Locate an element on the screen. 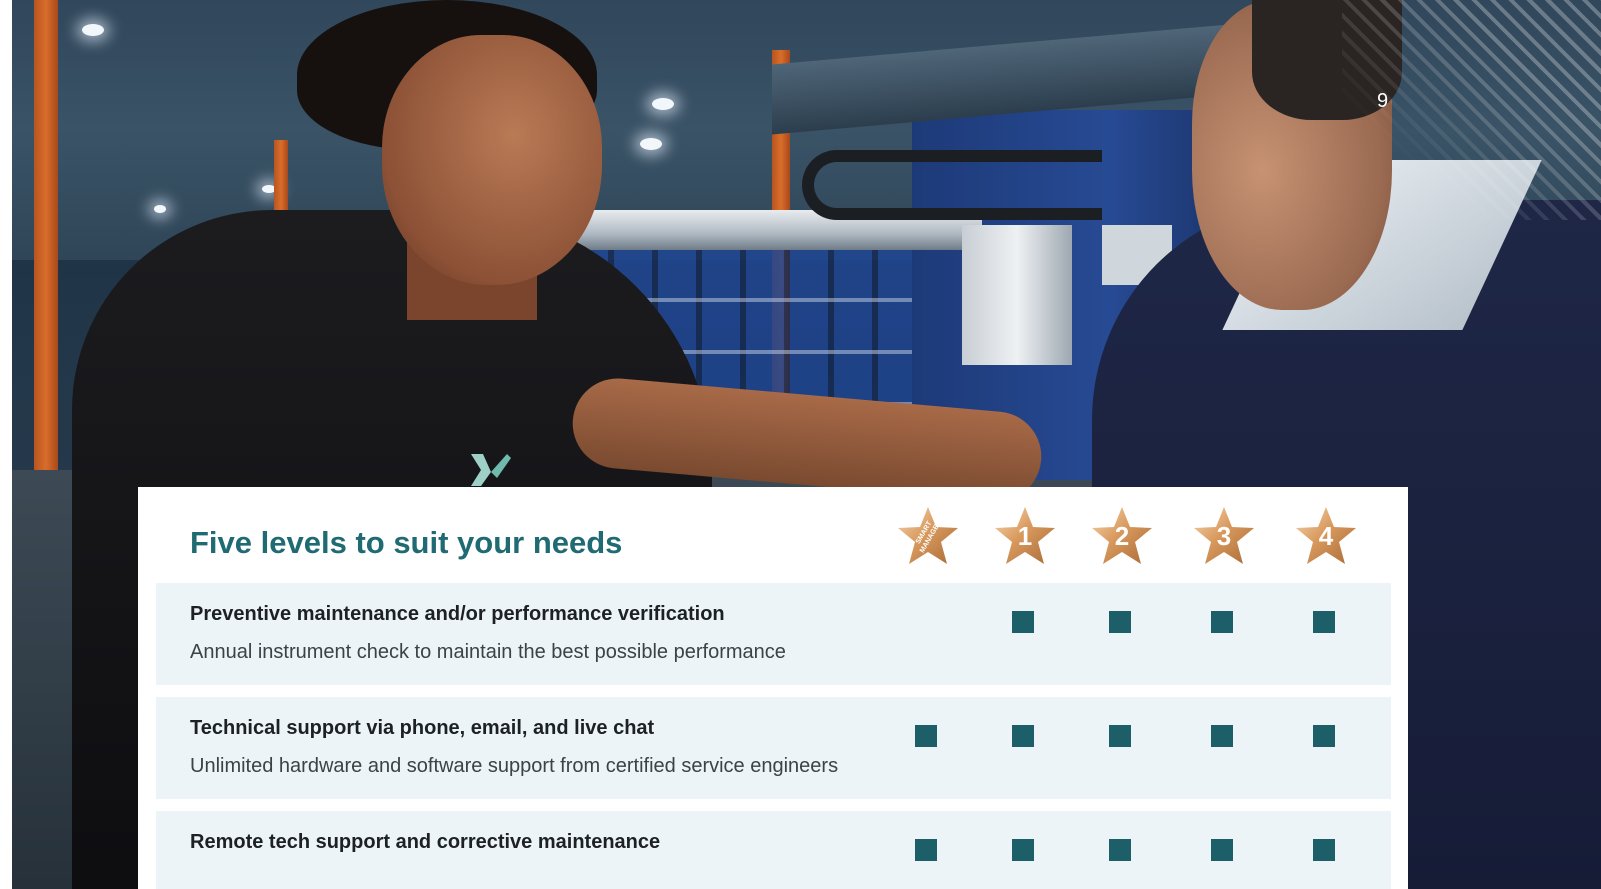 The image size is (1601, 889). level-star-1: 1 is located at coordinates (1025, 536).